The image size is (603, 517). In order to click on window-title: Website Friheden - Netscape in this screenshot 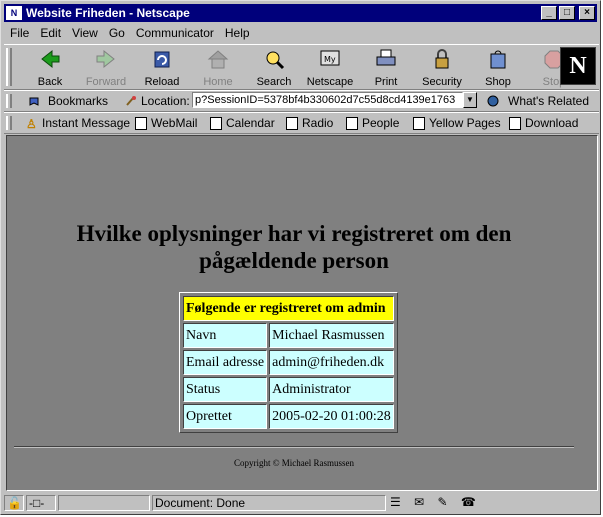, I will do `click(108, 13)`.